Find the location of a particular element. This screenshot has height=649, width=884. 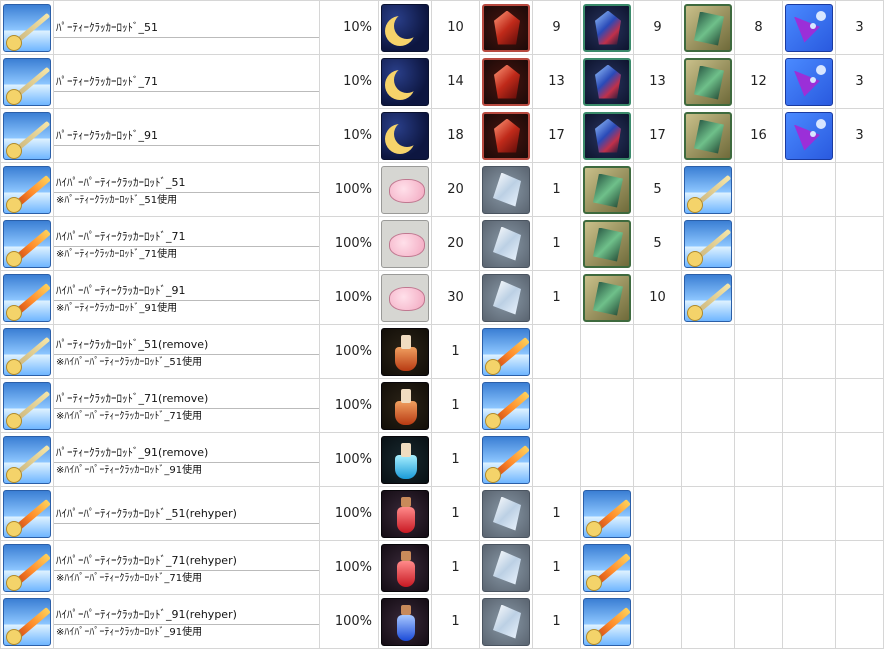

crescent-moon-icon is located at coordinates (405, 27).